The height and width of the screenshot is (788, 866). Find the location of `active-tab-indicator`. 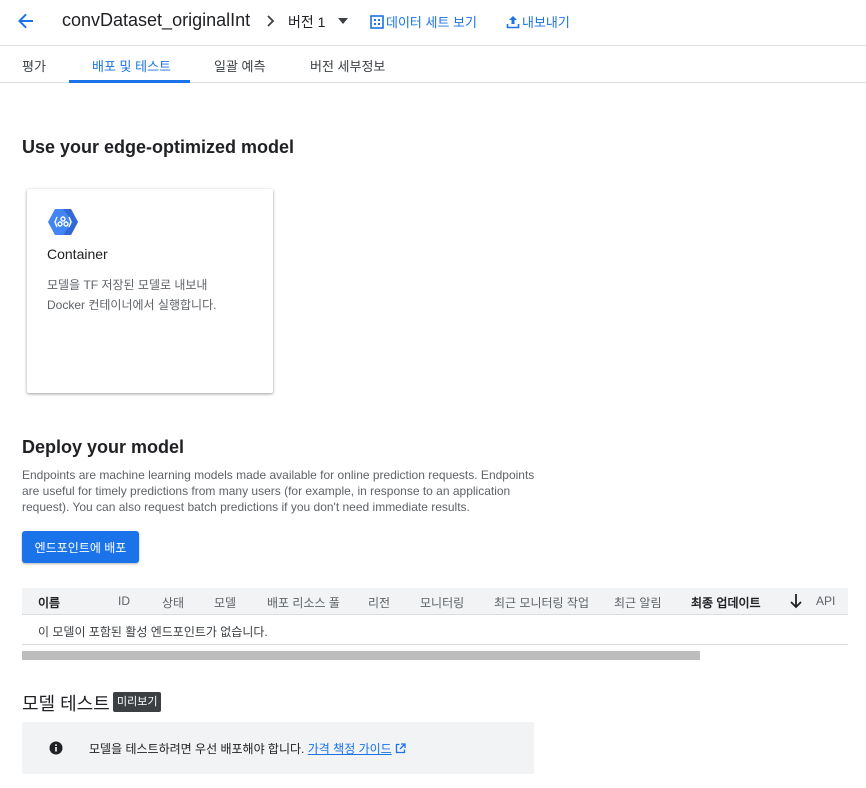

active-tab-indicator is located at coordinates (129, 81).